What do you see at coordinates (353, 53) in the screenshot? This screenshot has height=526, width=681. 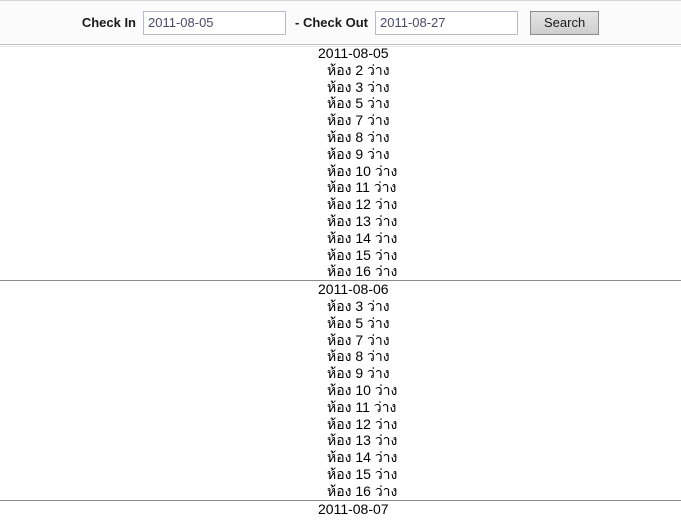 I see `day-date-heading: 2011-08-05` at bounding box center [353, 53].